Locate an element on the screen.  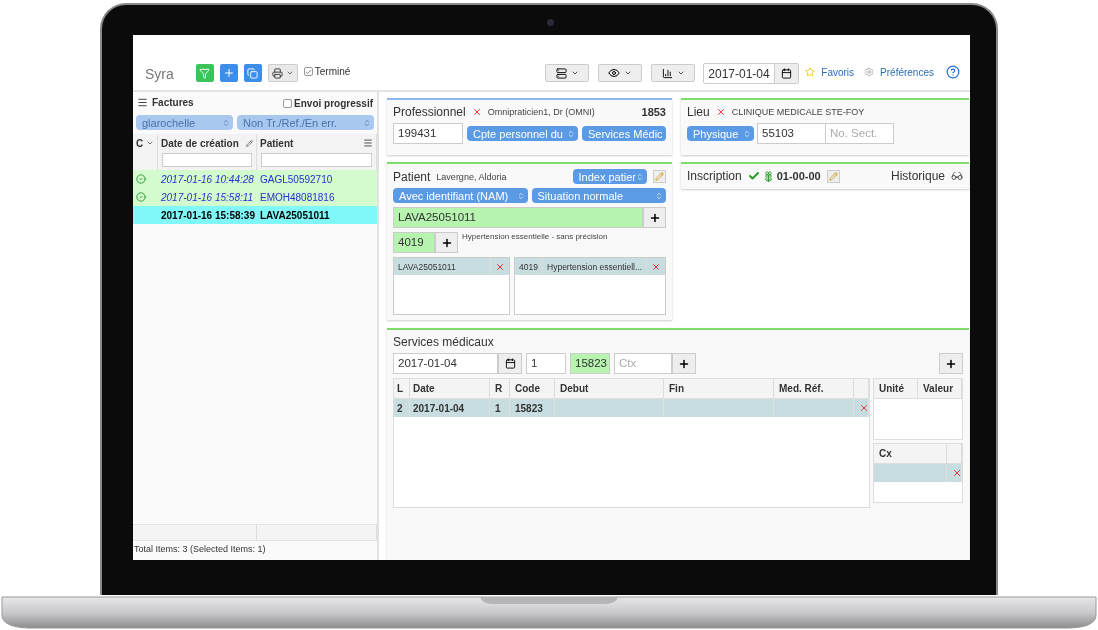
filter-icon is located at coordinates (205, 73).